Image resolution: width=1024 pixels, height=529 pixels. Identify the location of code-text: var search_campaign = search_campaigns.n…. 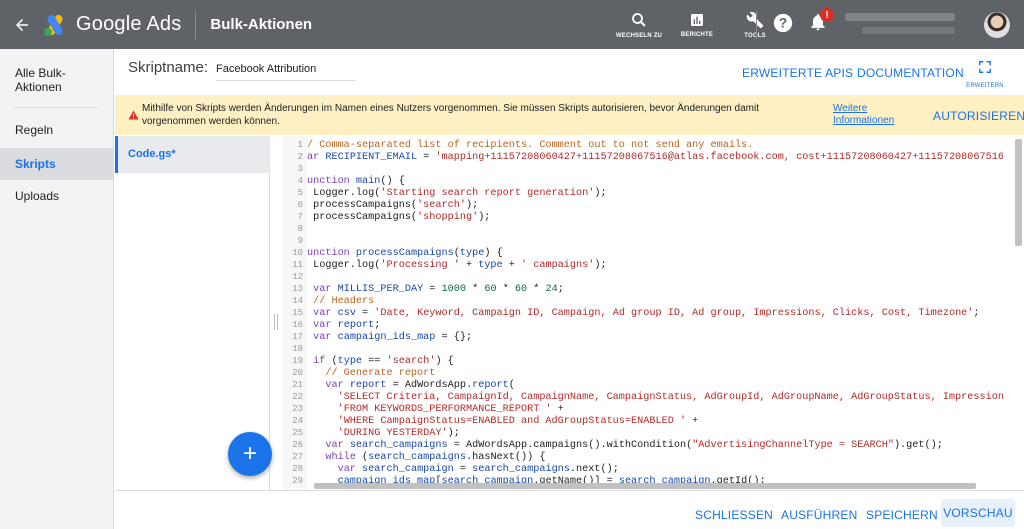
(478, 469).